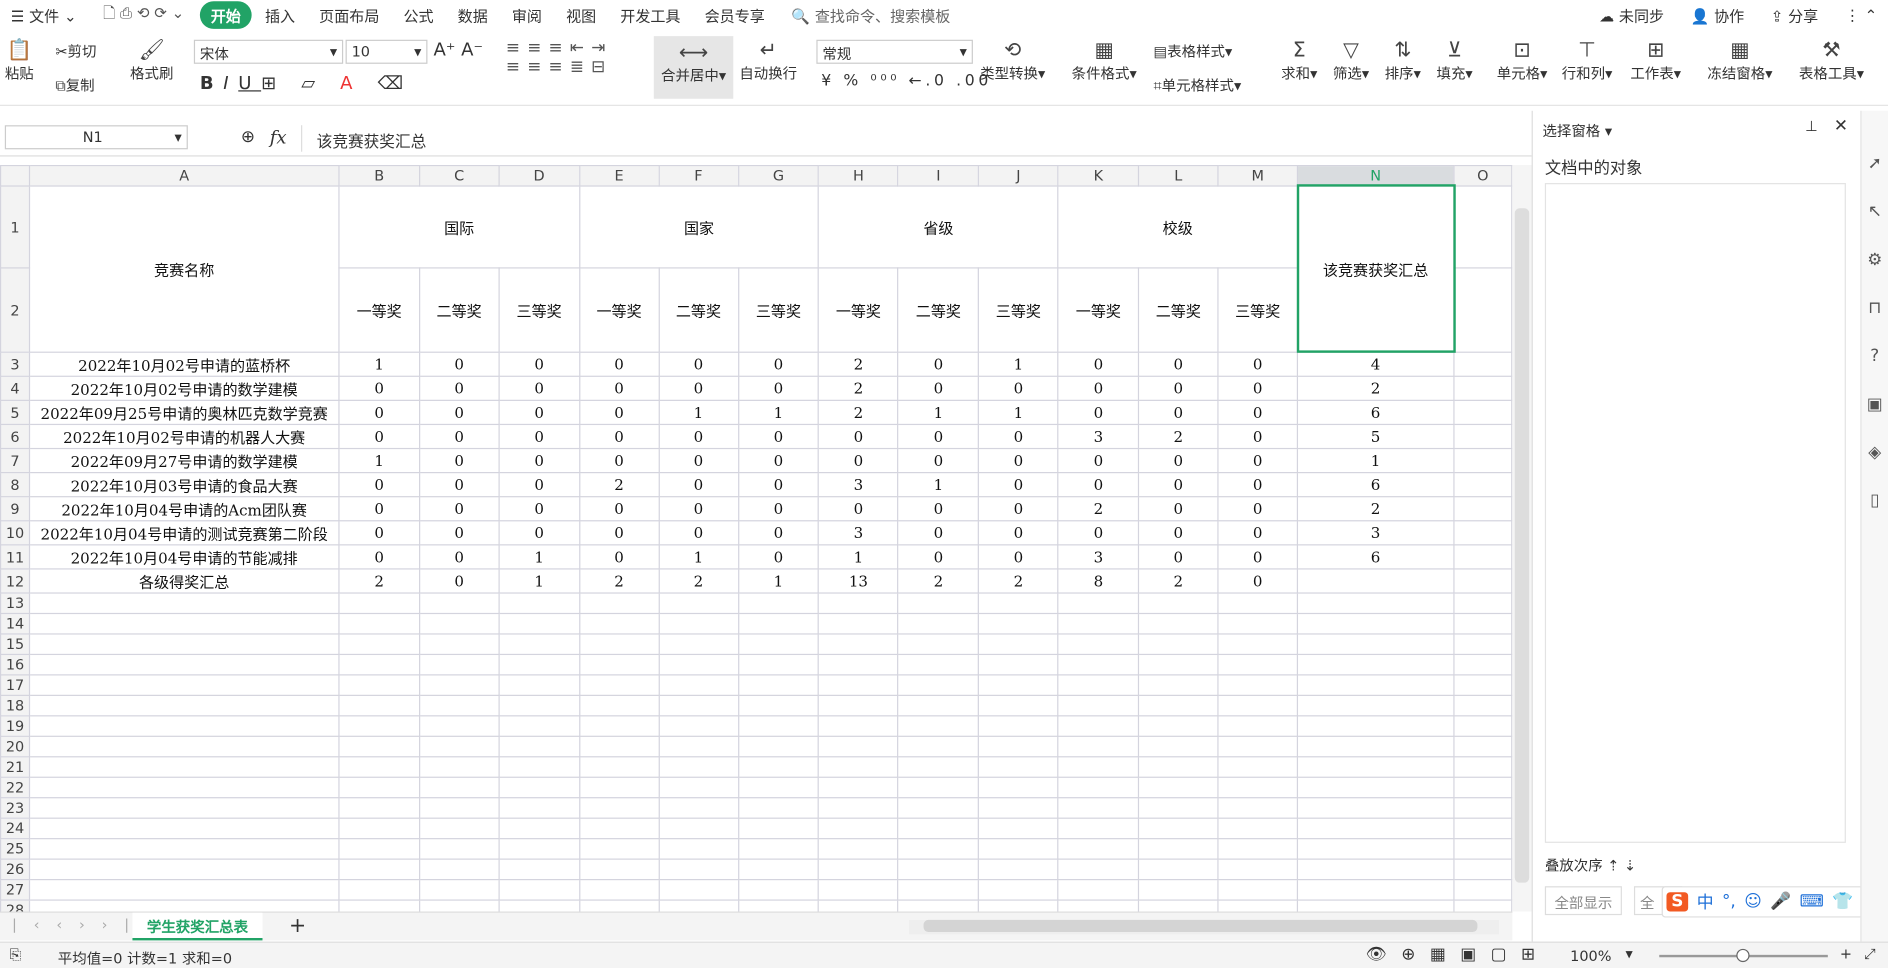 This screenshot has height=968, width=1888. I want to click on zoom-slider-thumb, so click(1743, 955).